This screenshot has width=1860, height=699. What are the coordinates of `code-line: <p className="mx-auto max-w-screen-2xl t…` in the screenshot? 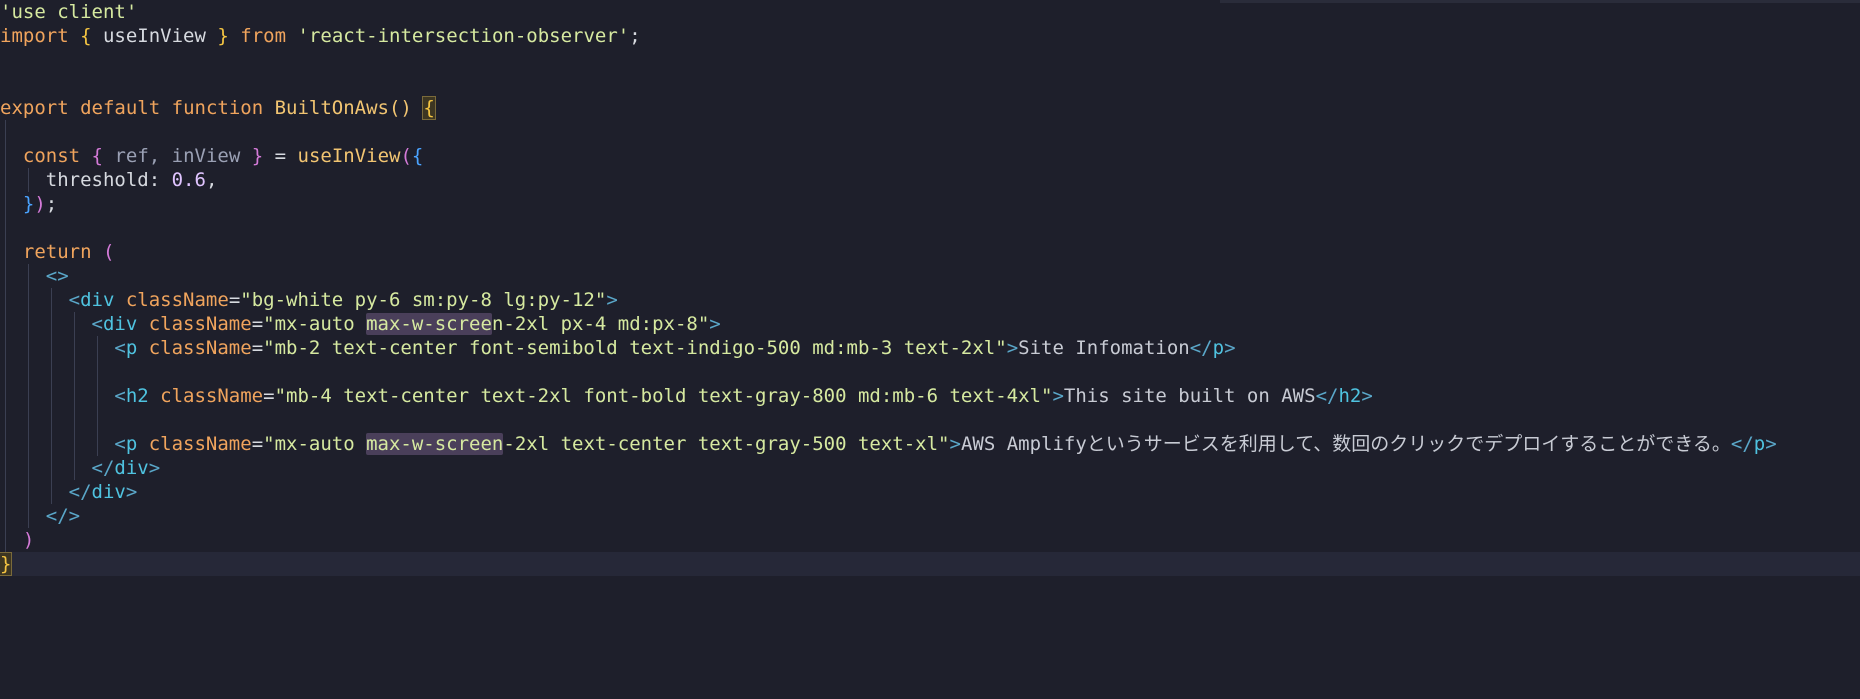 It's located at (888, 444).